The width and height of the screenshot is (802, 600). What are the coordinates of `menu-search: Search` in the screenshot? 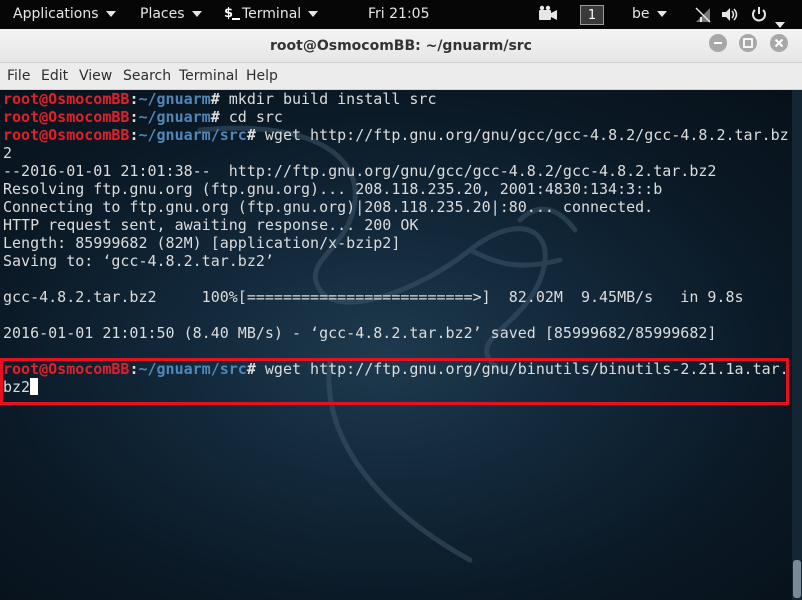 It's located at (147, 76).